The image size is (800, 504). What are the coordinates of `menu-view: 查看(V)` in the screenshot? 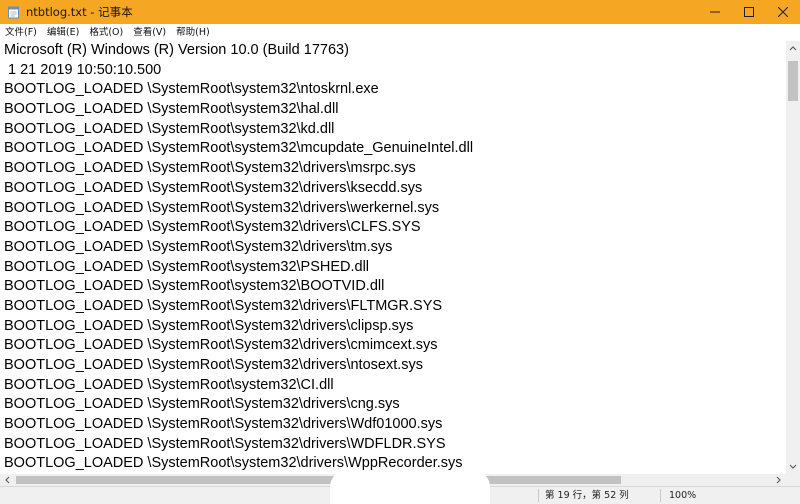 It's located at (149, 32).